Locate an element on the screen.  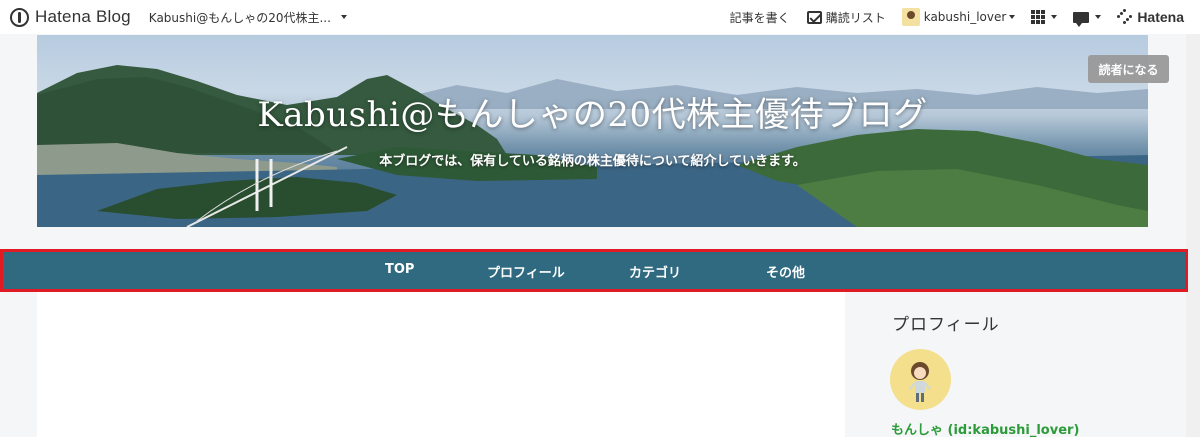
notifications-menu is located at coordinates (1087, 19).